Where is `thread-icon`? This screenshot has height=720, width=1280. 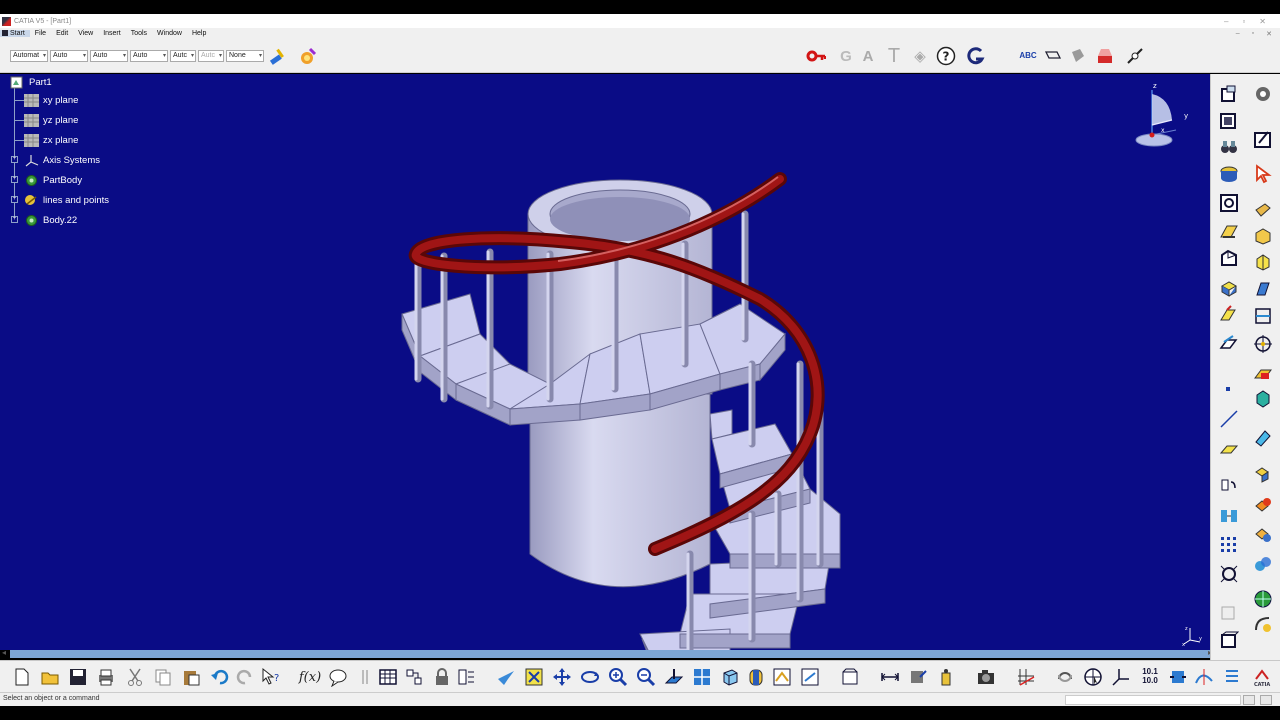 thread-icon is located at coordinates (1263, 289).